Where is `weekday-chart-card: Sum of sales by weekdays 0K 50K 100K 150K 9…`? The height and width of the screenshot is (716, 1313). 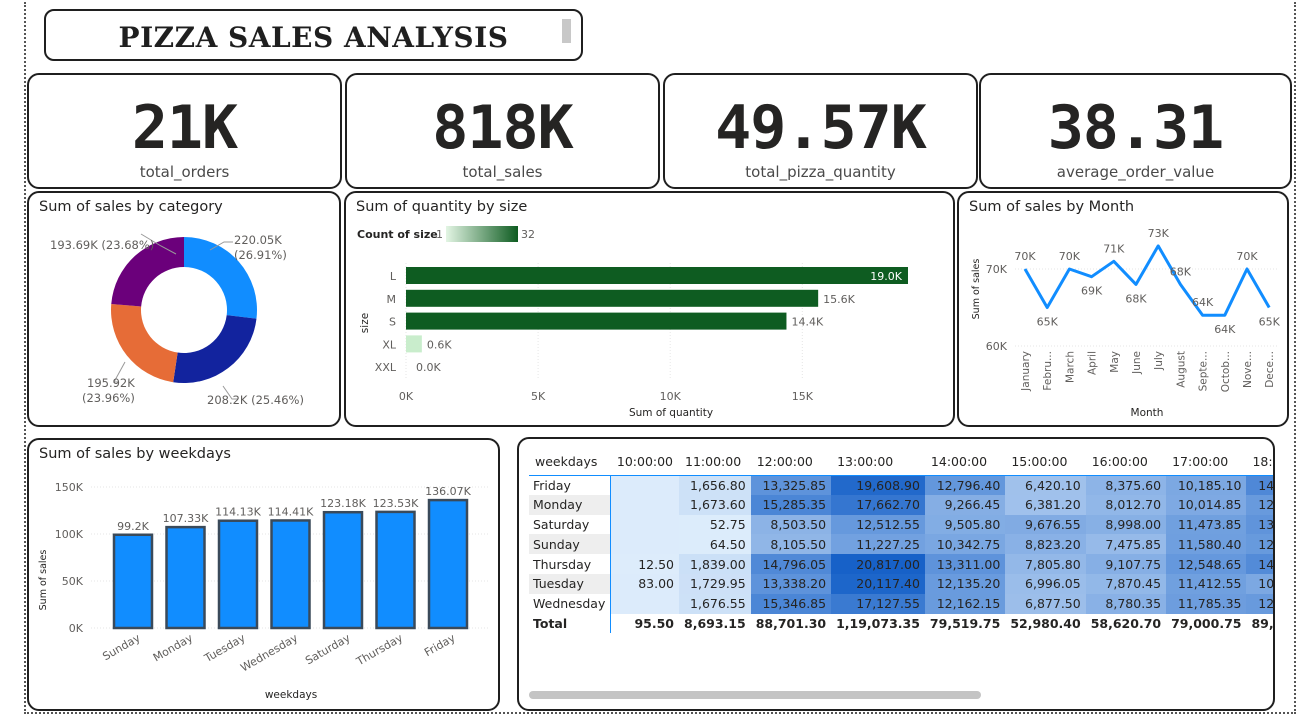 weekday-chart-card: Sum of sales by weekdays 0K 50K 100K 150K 9… is located at coordinates (263, 574).